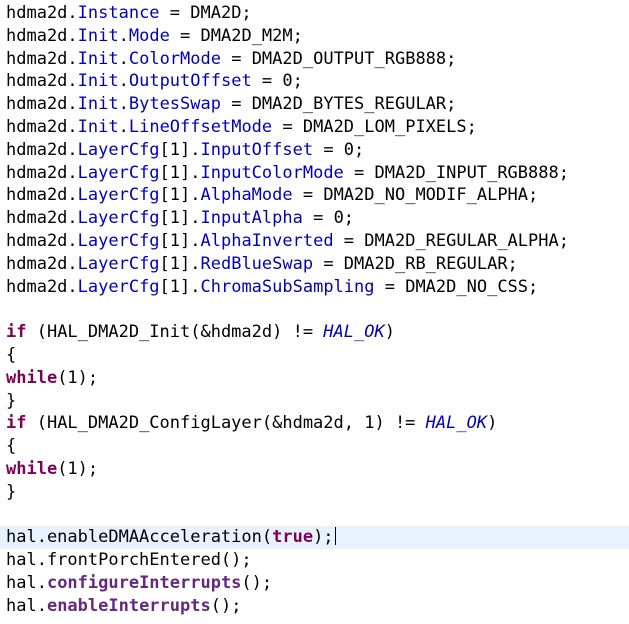 Image resolution: width=629 pixels, height=624 pixels. I want to click on code-line: hal.configureInterrupts();, so click(317, 583).